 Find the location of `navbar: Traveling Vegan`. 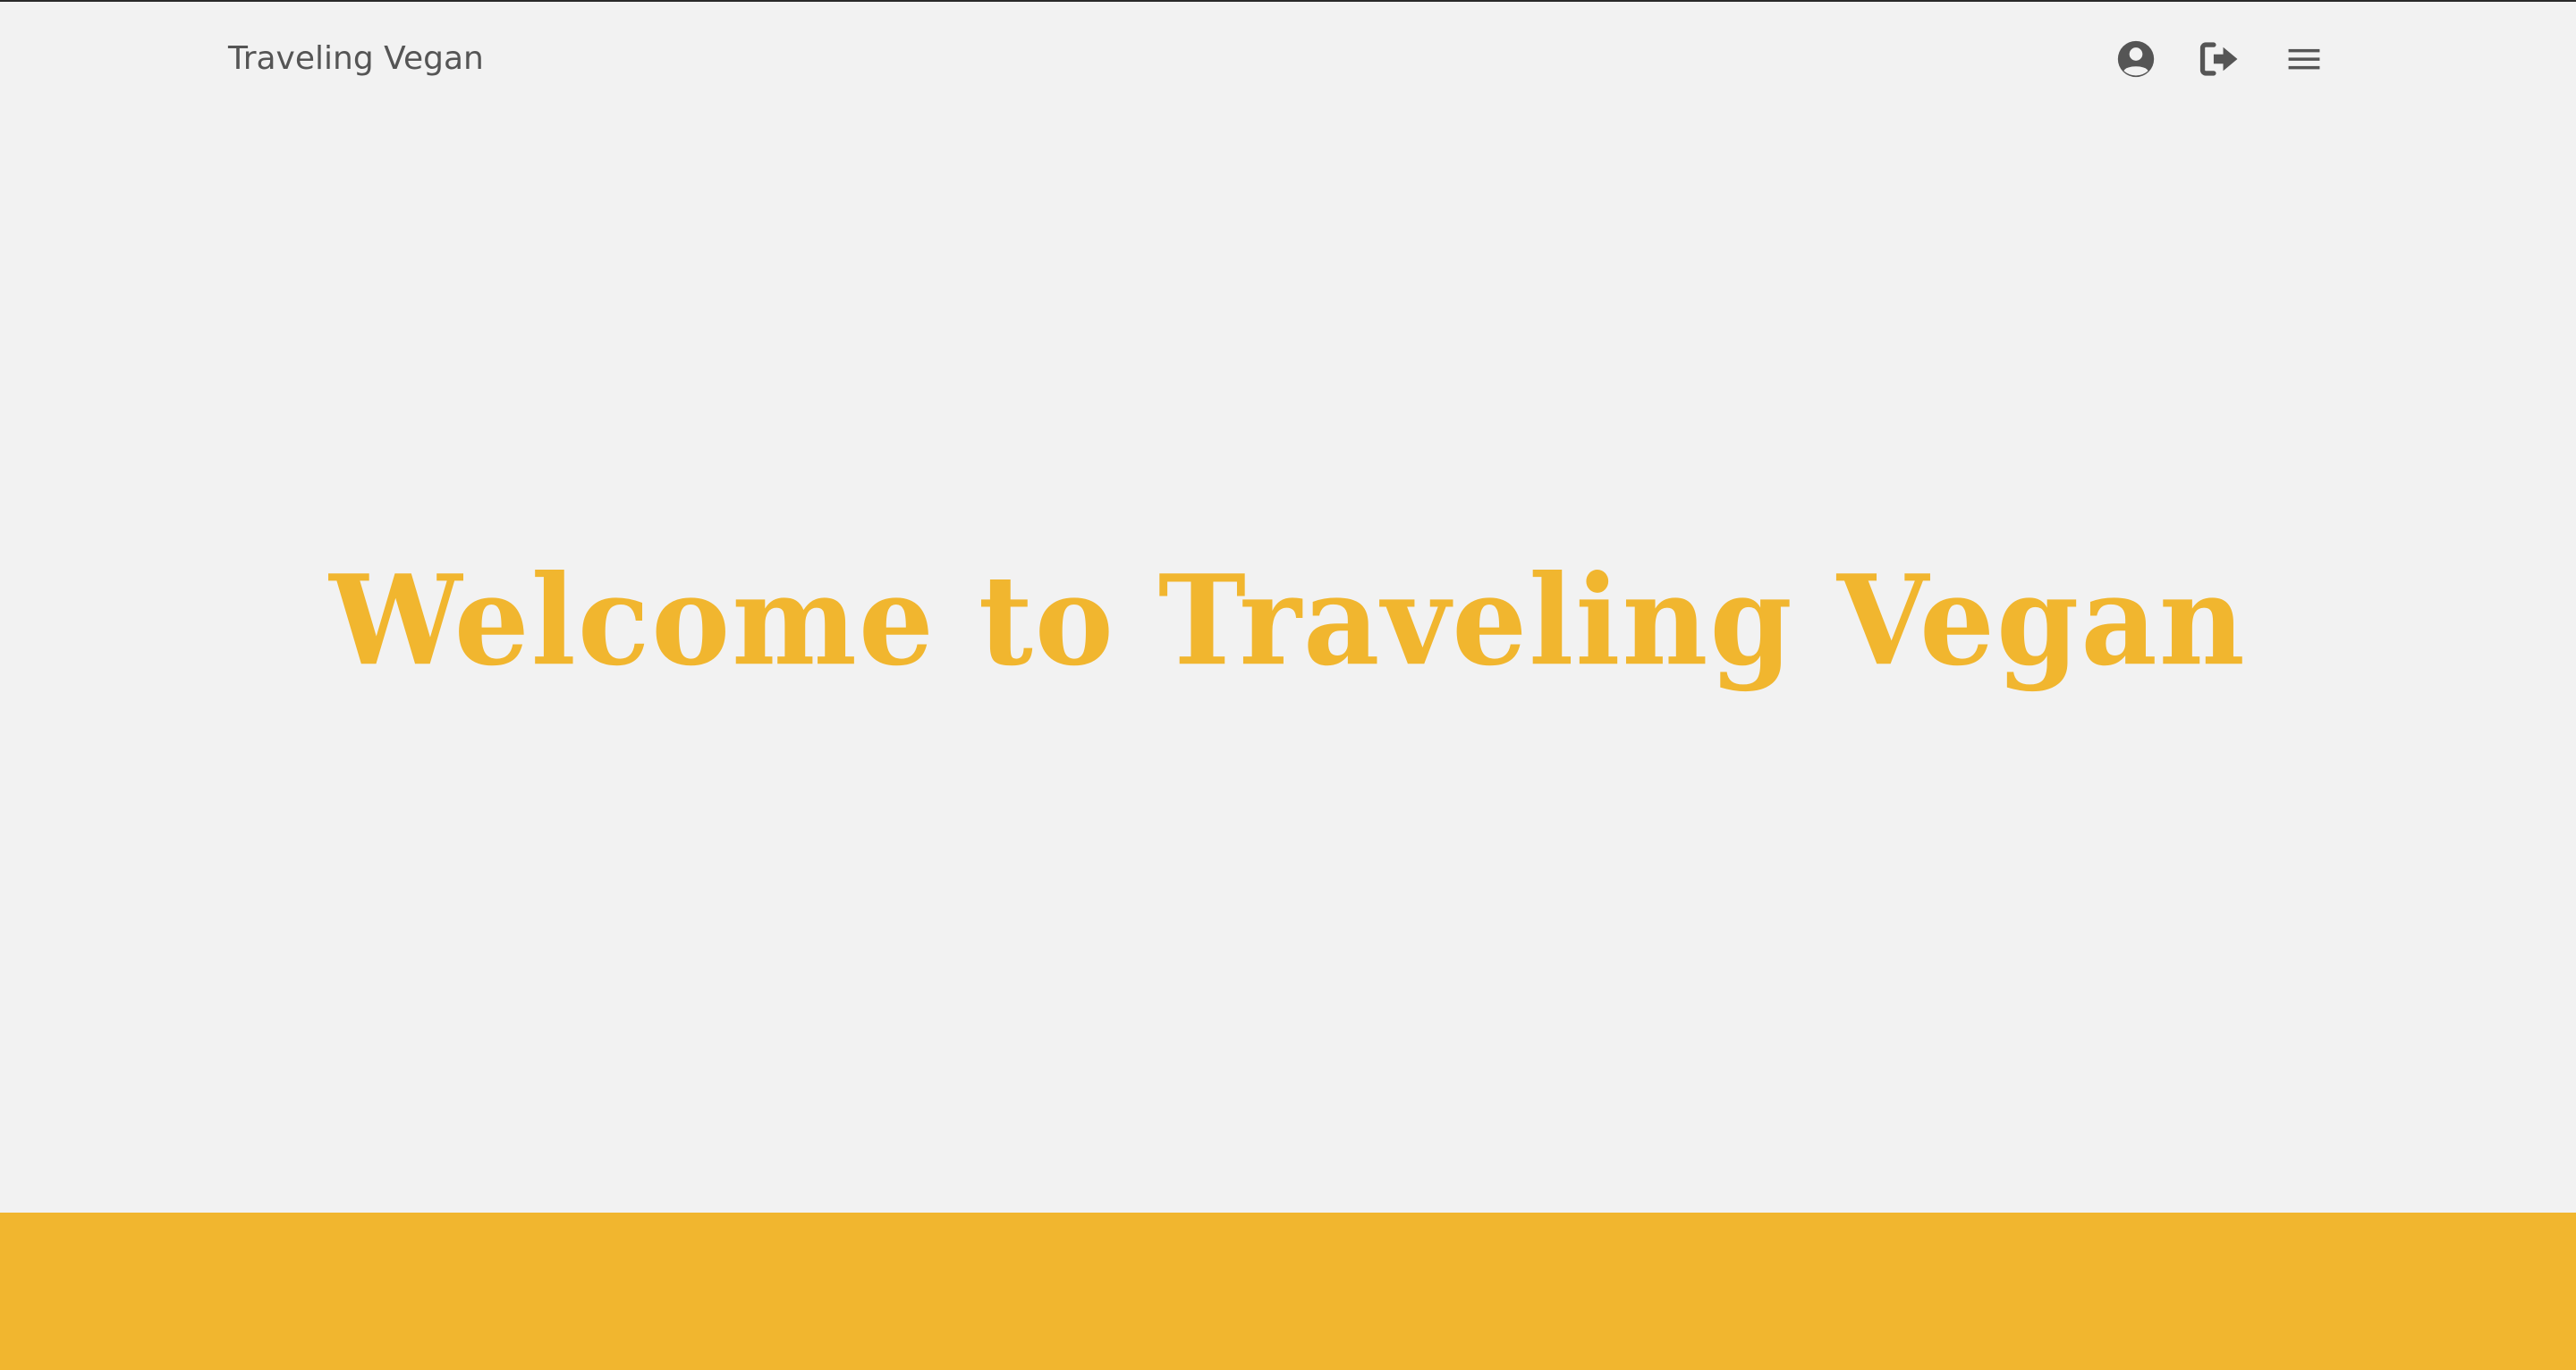

navbar: Traveling Vegan is located at coordinates (1288, 60).